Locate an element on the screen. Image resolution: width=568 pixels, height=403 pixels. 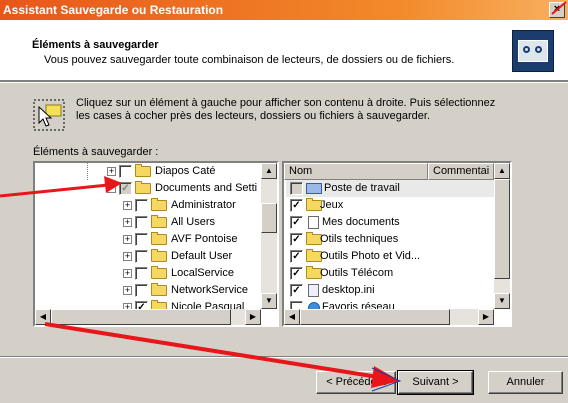
list-item-label: Poste de travail is located at coordinates (362, 188).